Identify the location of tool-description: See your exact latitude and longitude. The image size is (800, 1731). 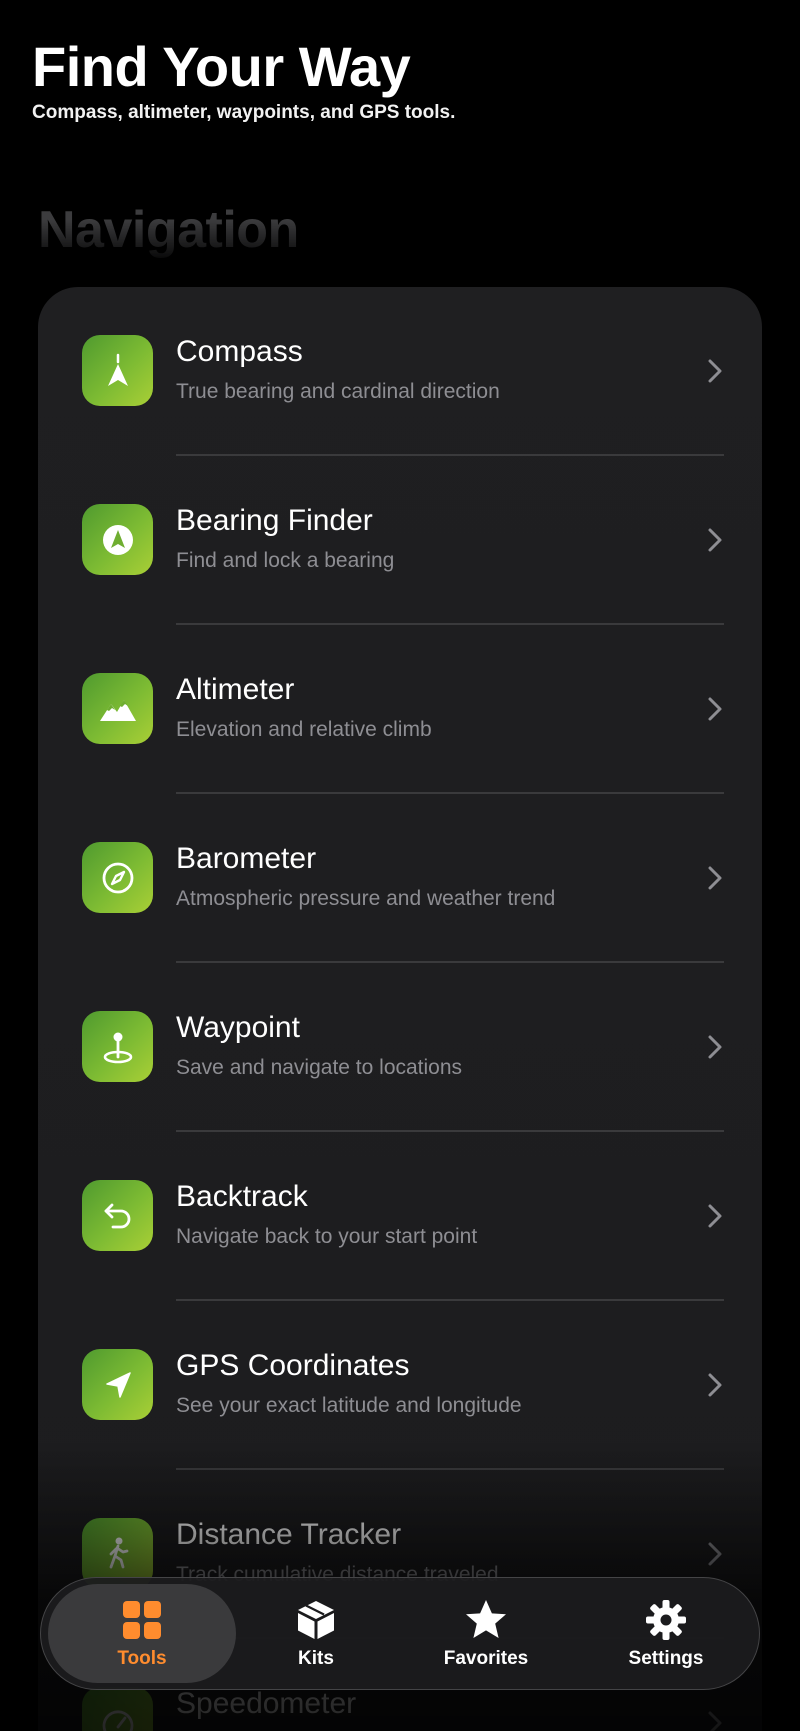
(349, 1405).